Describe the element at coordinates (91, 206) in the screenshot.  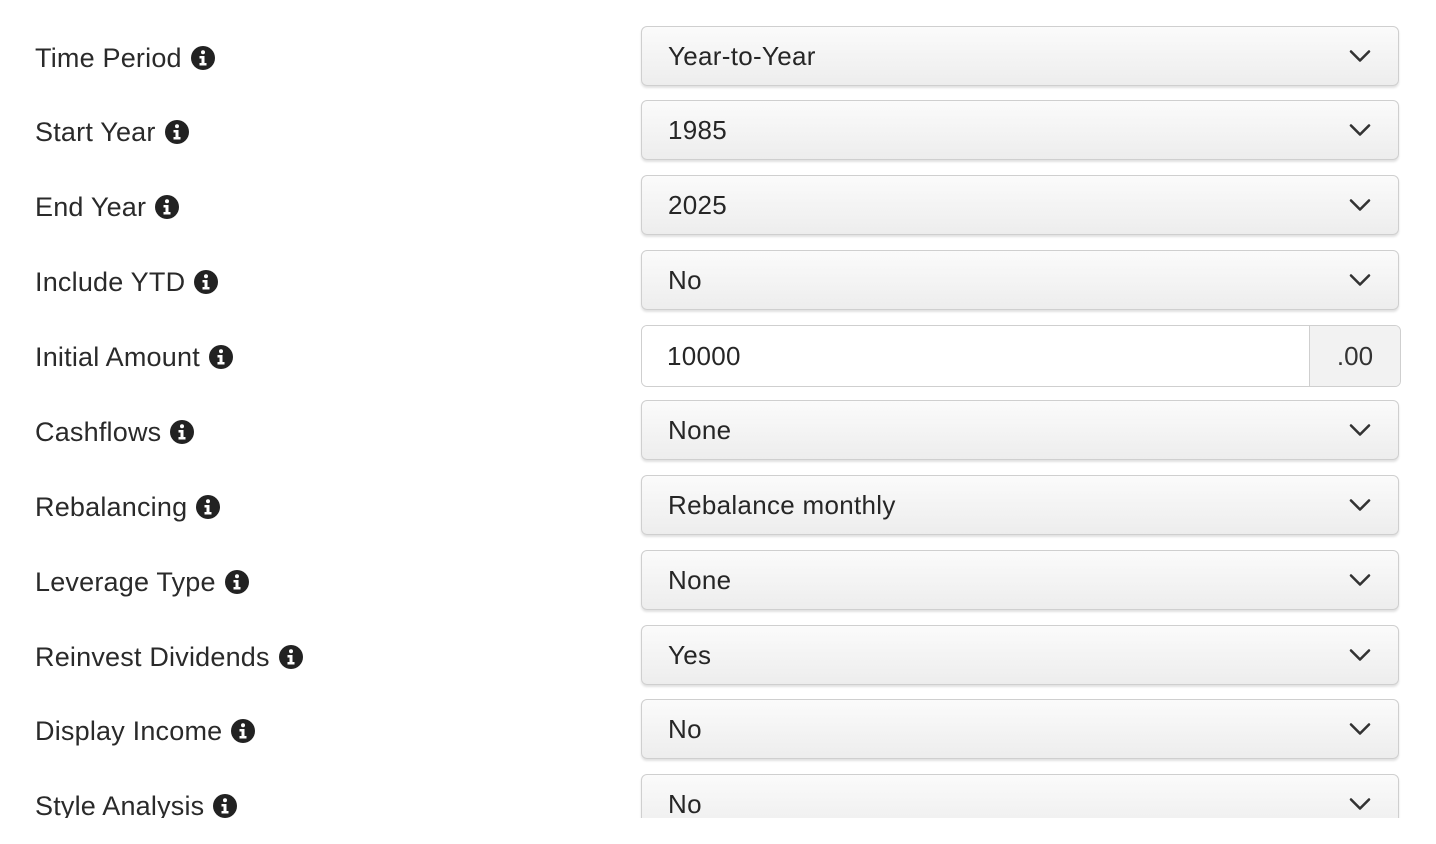
I see `end-year-label-text: End Year` at that location.